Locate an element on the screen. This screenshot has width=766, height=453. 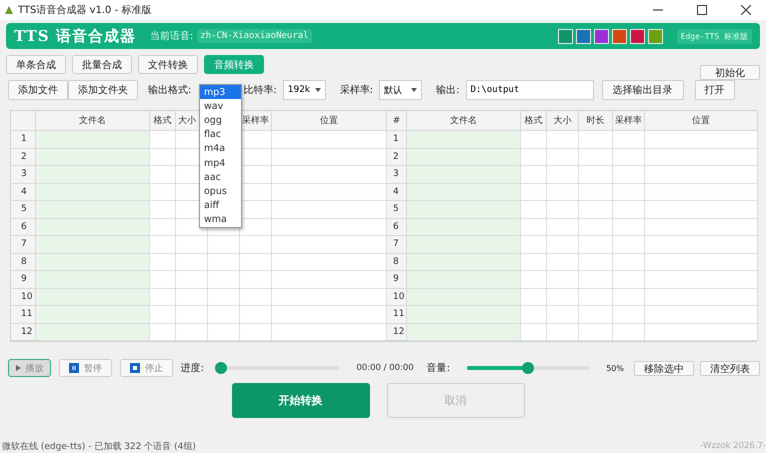
samplerate-select: 默认 is located at coordinates (400, 90).